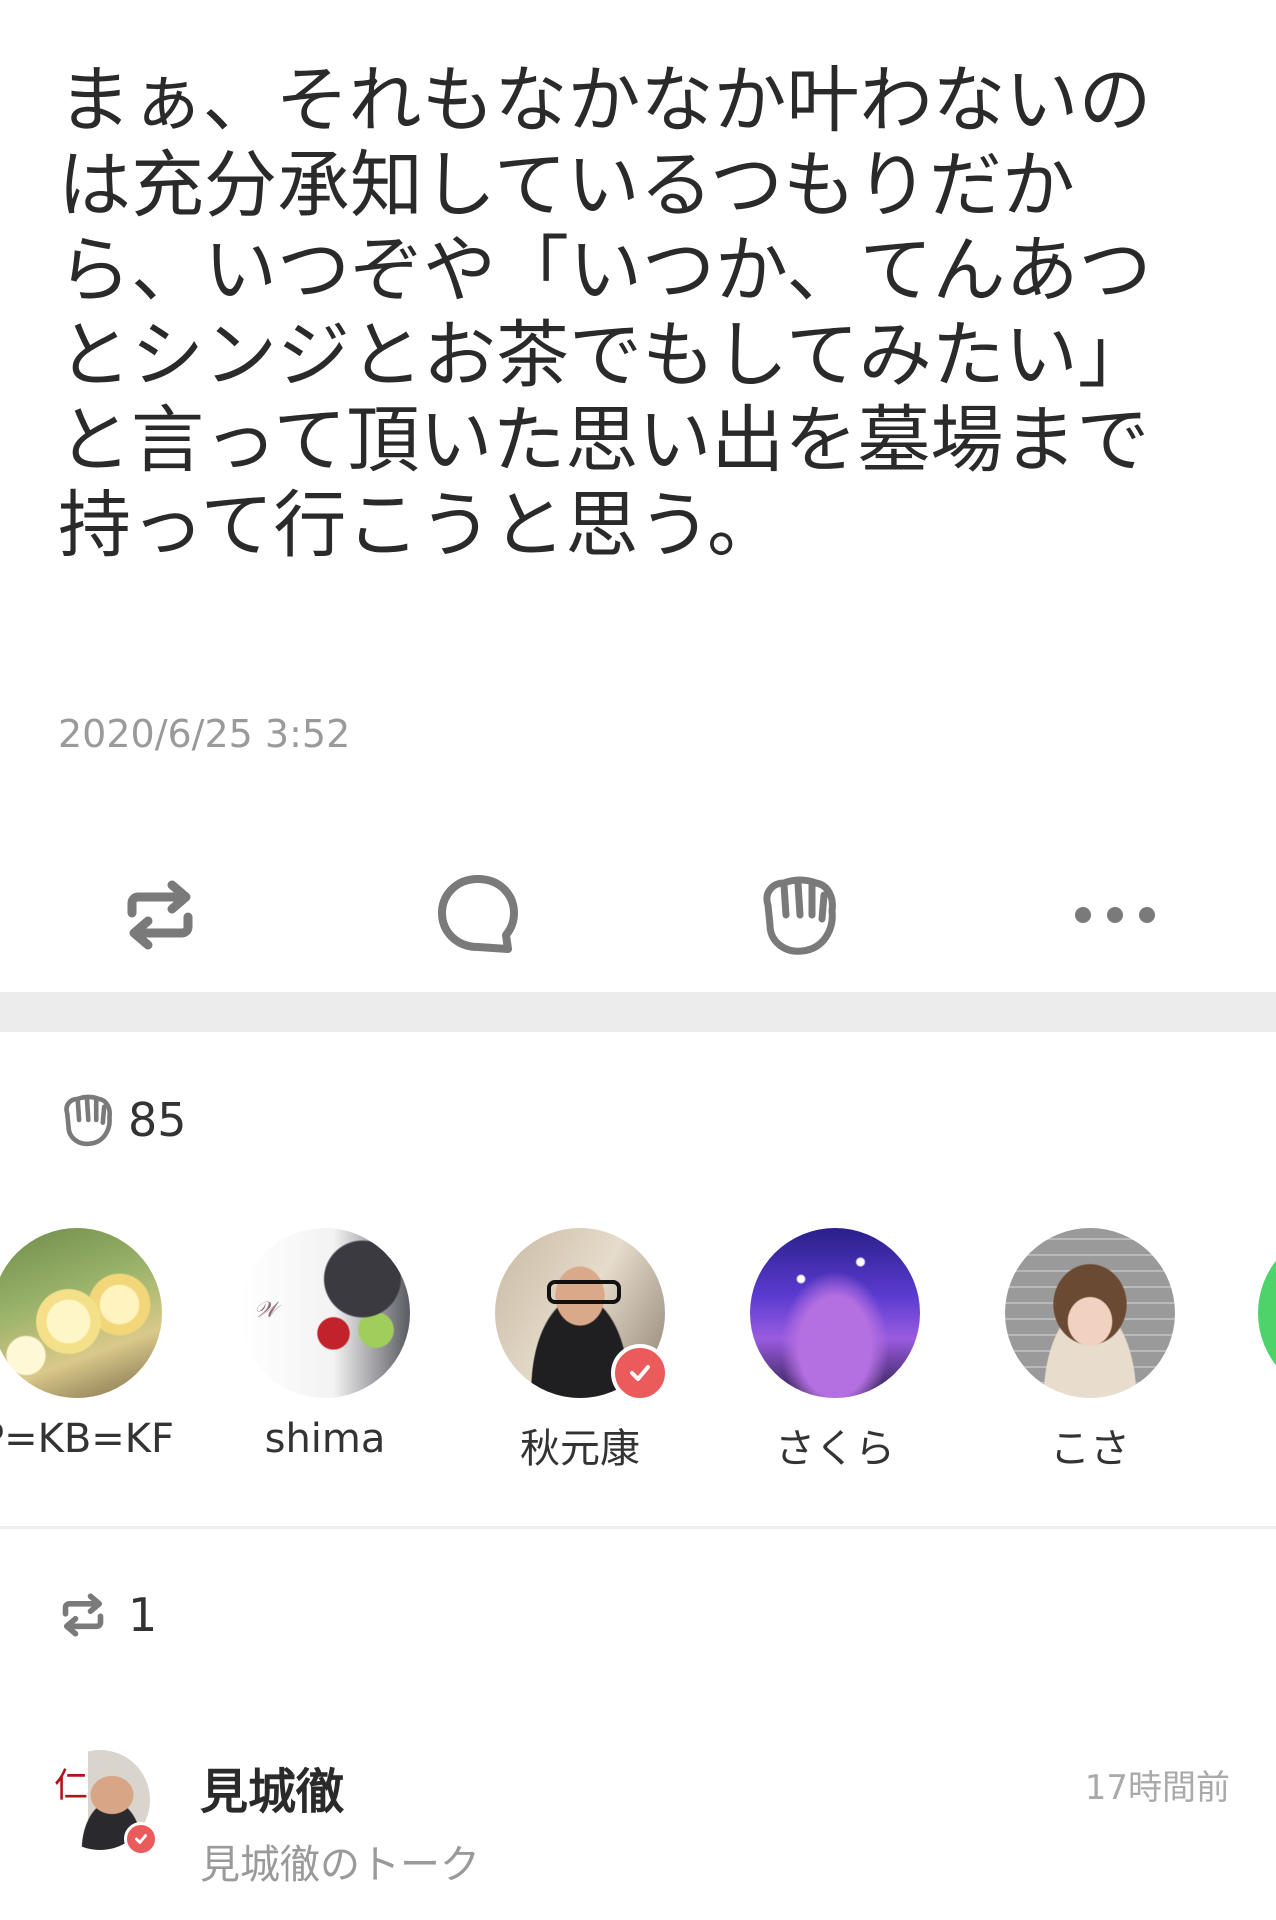 The width and height of the screenshot is (1276, 1920). I want to click on more-icon, so click(1115, 915).